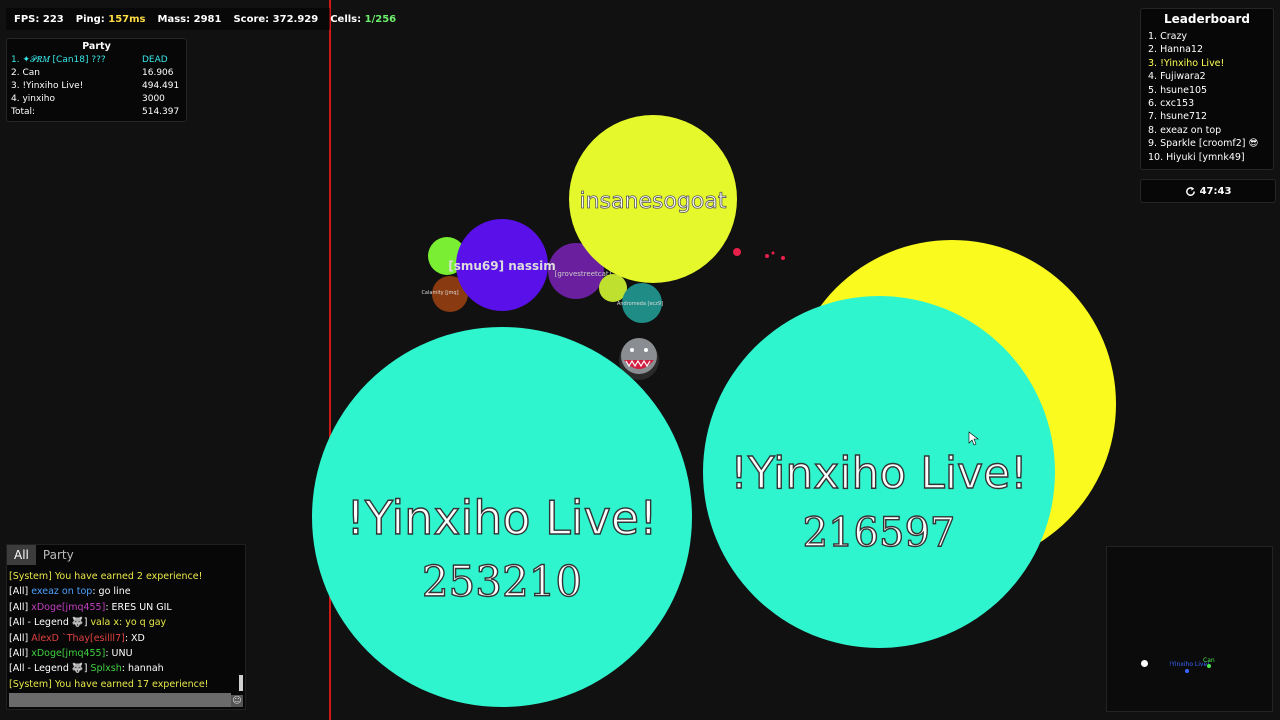 This screenshot has width=1280, height=720. Describe the element at coordinates (120, 700) in the screenshot. I see `chat-input` at that location.